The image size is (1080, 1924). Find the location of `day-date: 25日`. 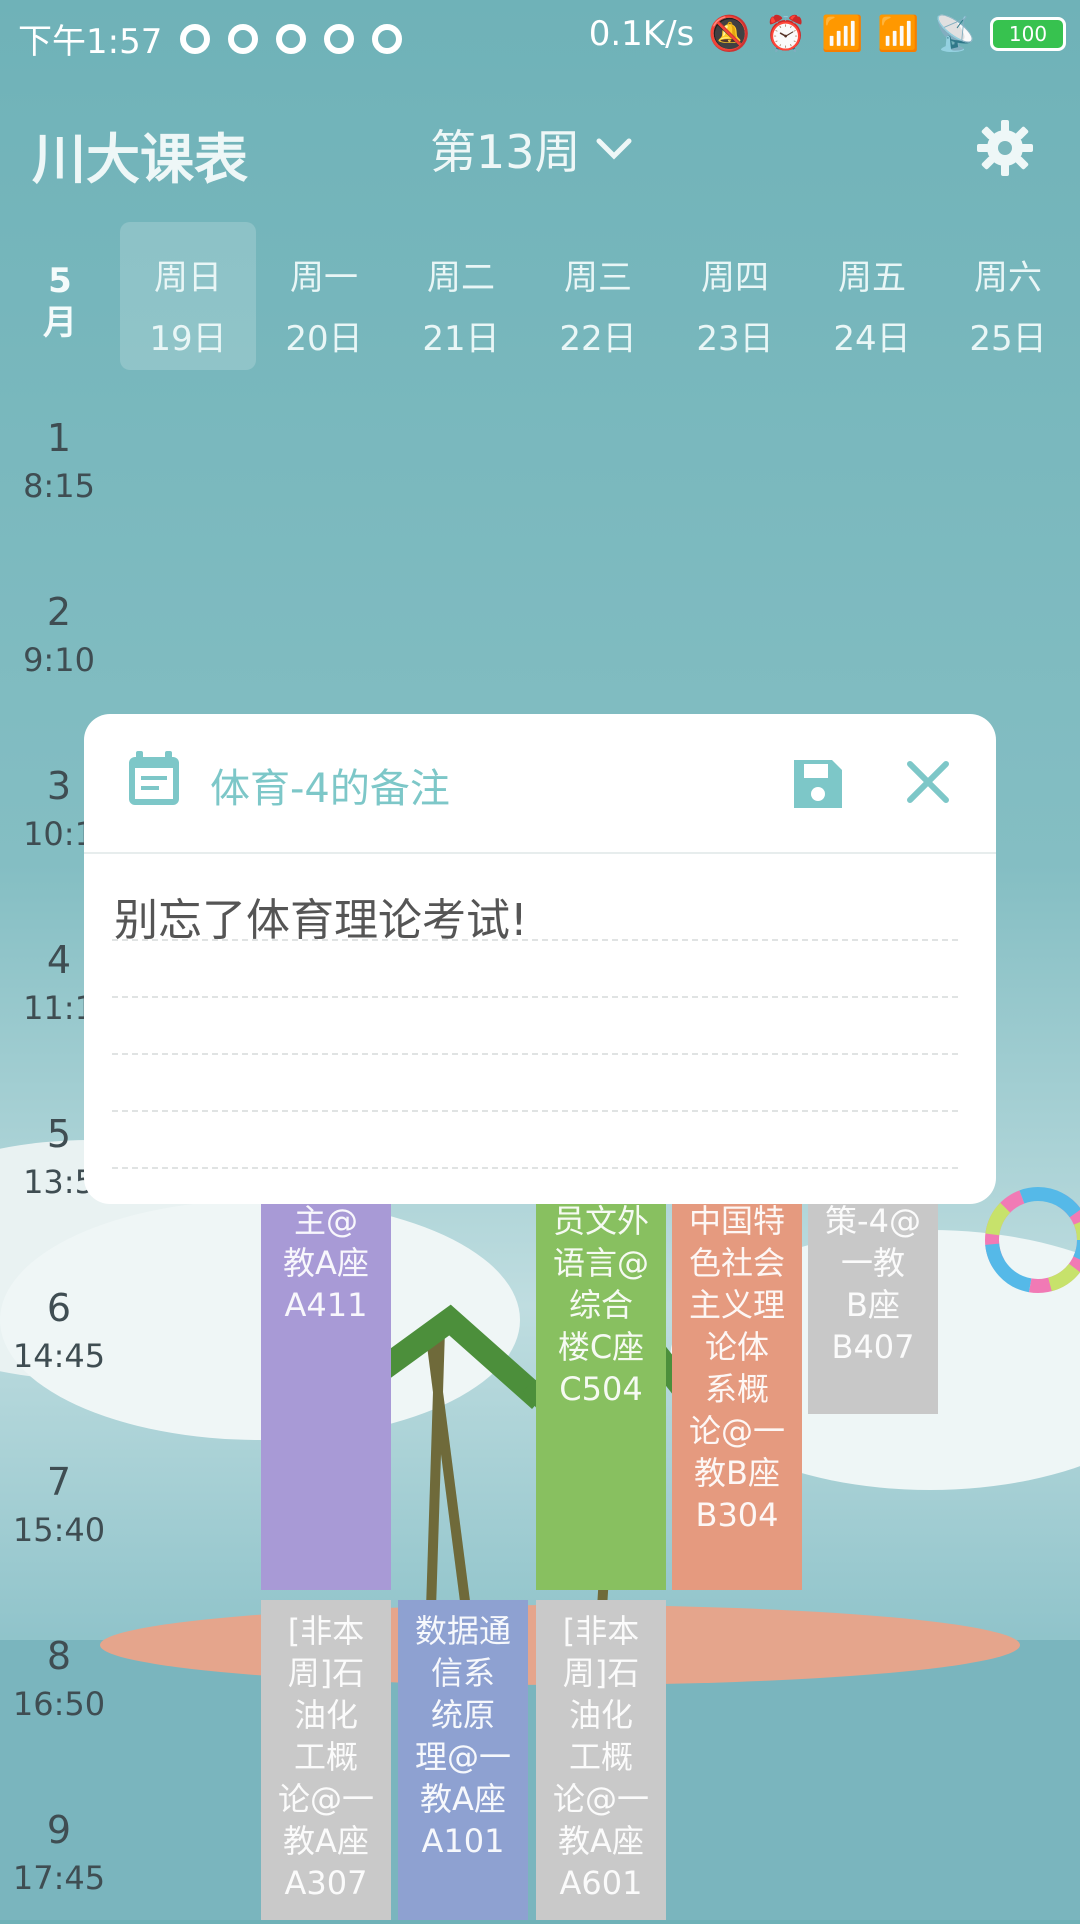

day-date: 25日 is located at coordinates (1008, 339).